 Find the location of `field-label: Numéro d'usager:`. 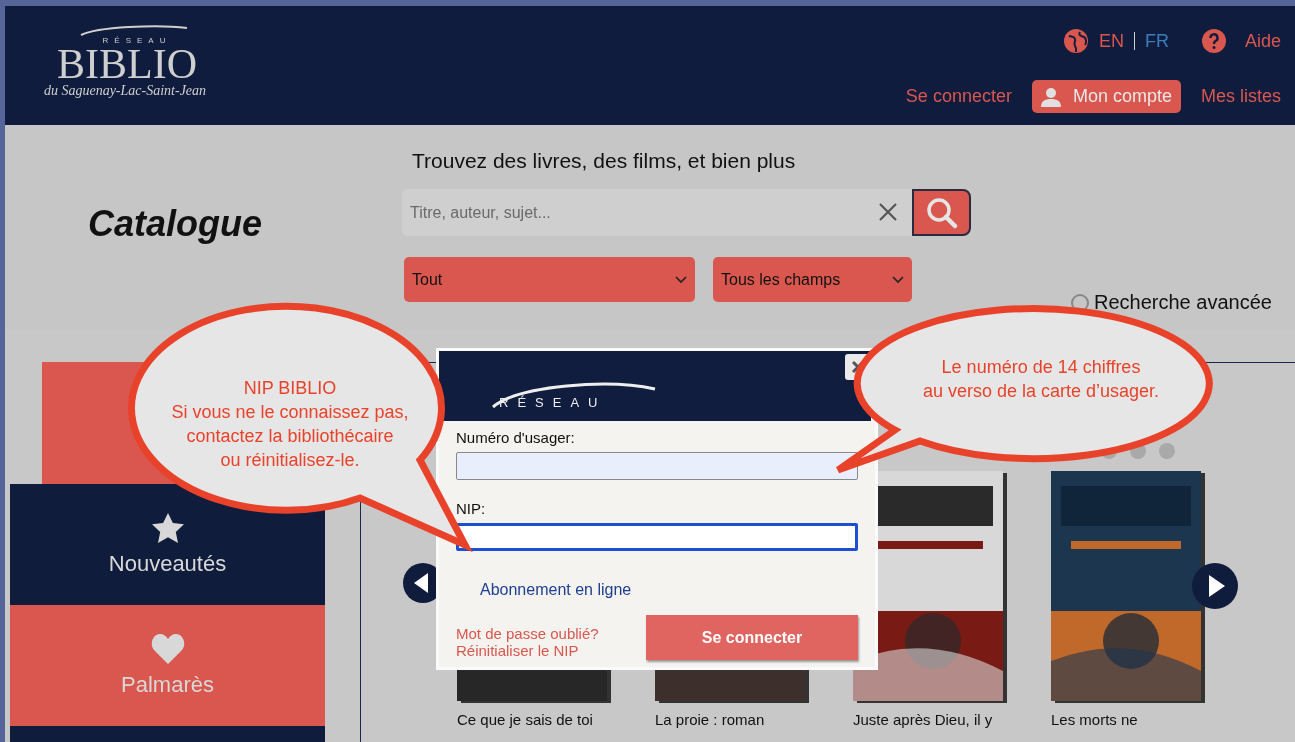

field-label: Numéro d'usager: is located at coordinates (516, 437).